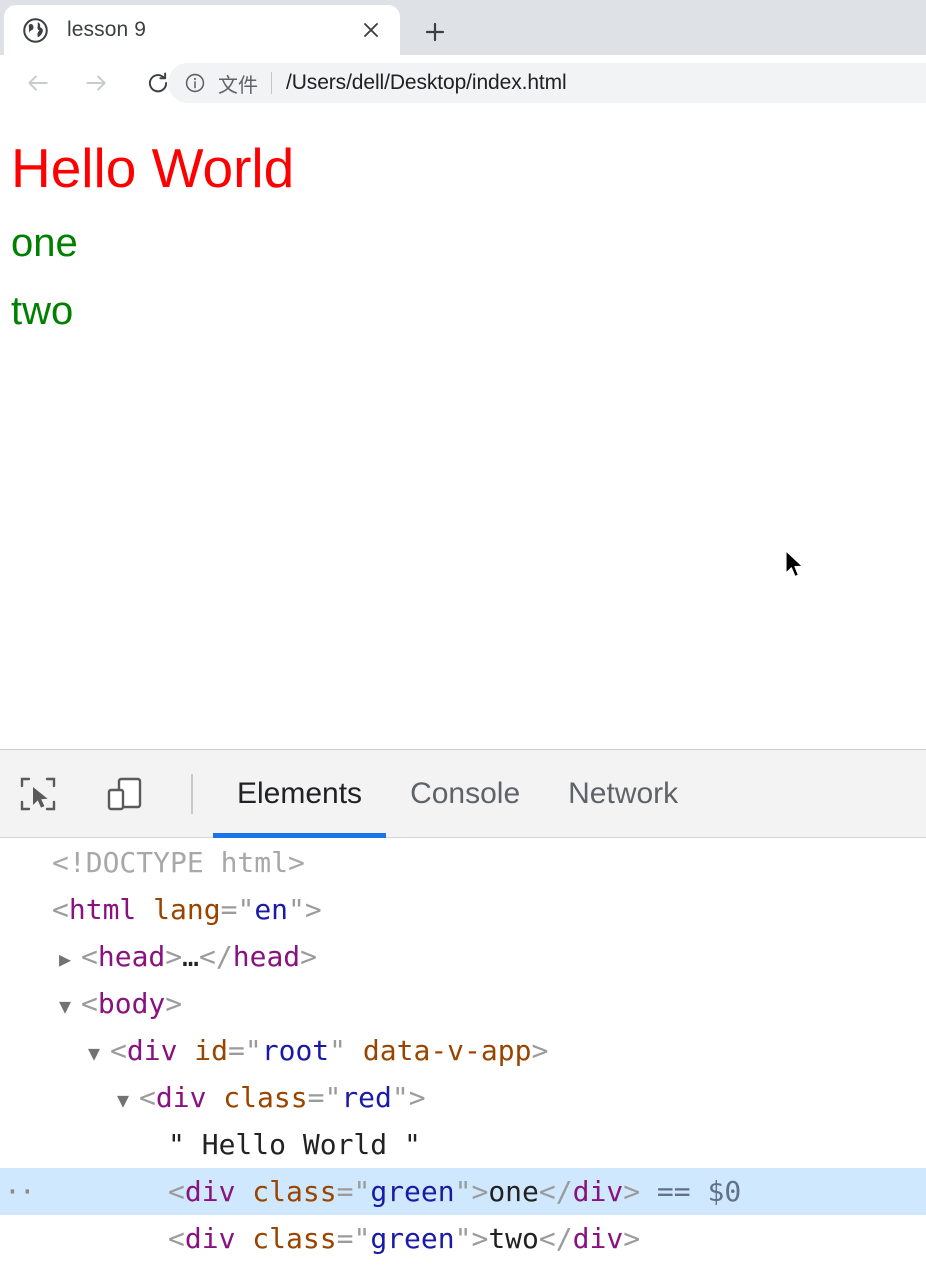 The width and height of the screenshot is (926, 1269). Describe the element at coordinates (623, 794) in the screenshot. I see `tab-network: Network` at that location.